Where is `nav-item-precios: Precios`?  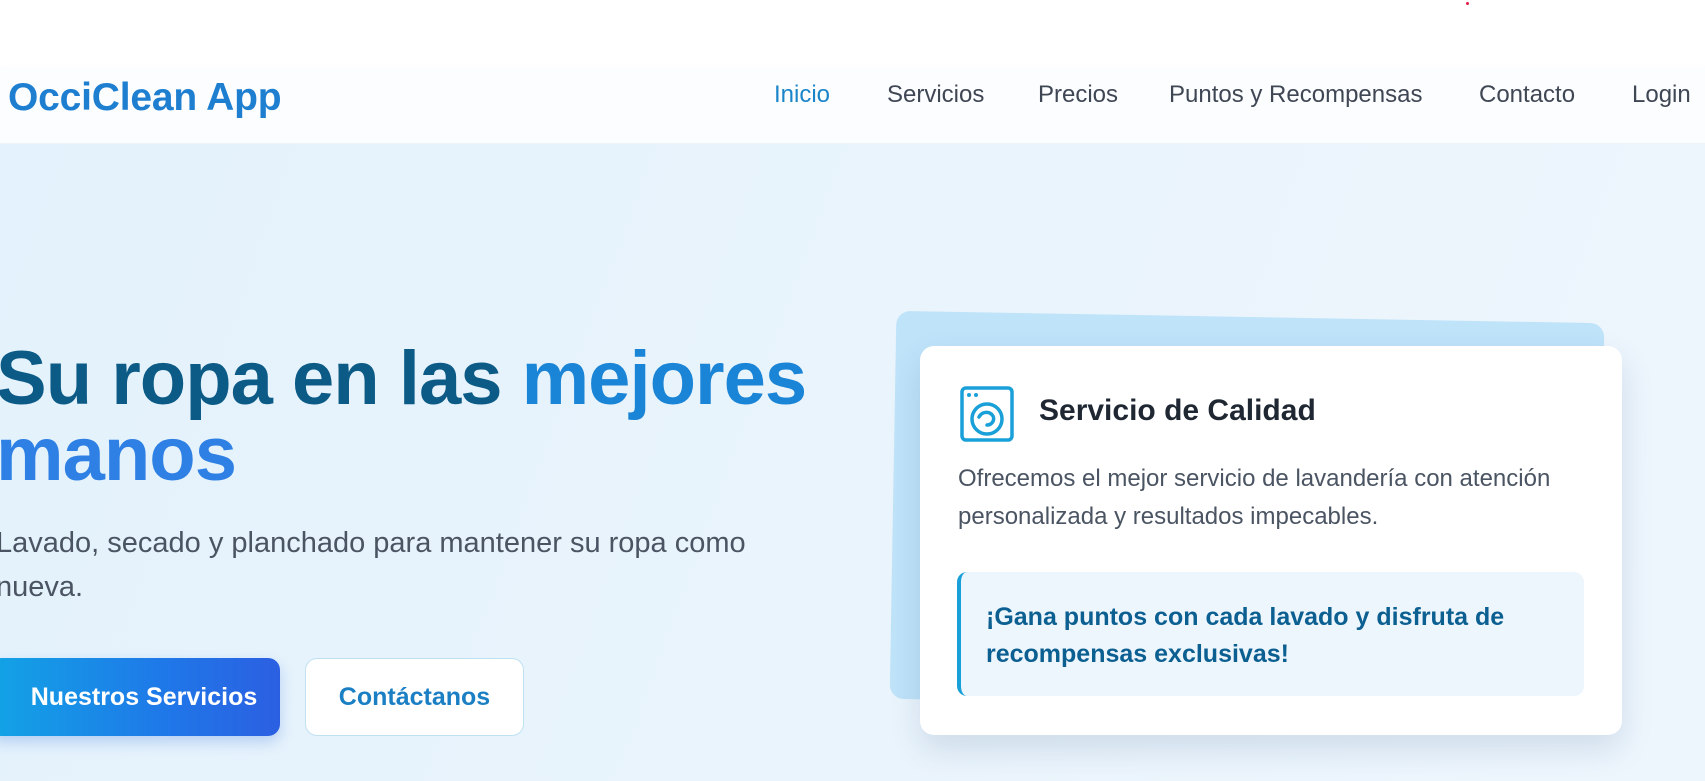
nav-item-precios: Precios is located at coordinates (1078, 95).